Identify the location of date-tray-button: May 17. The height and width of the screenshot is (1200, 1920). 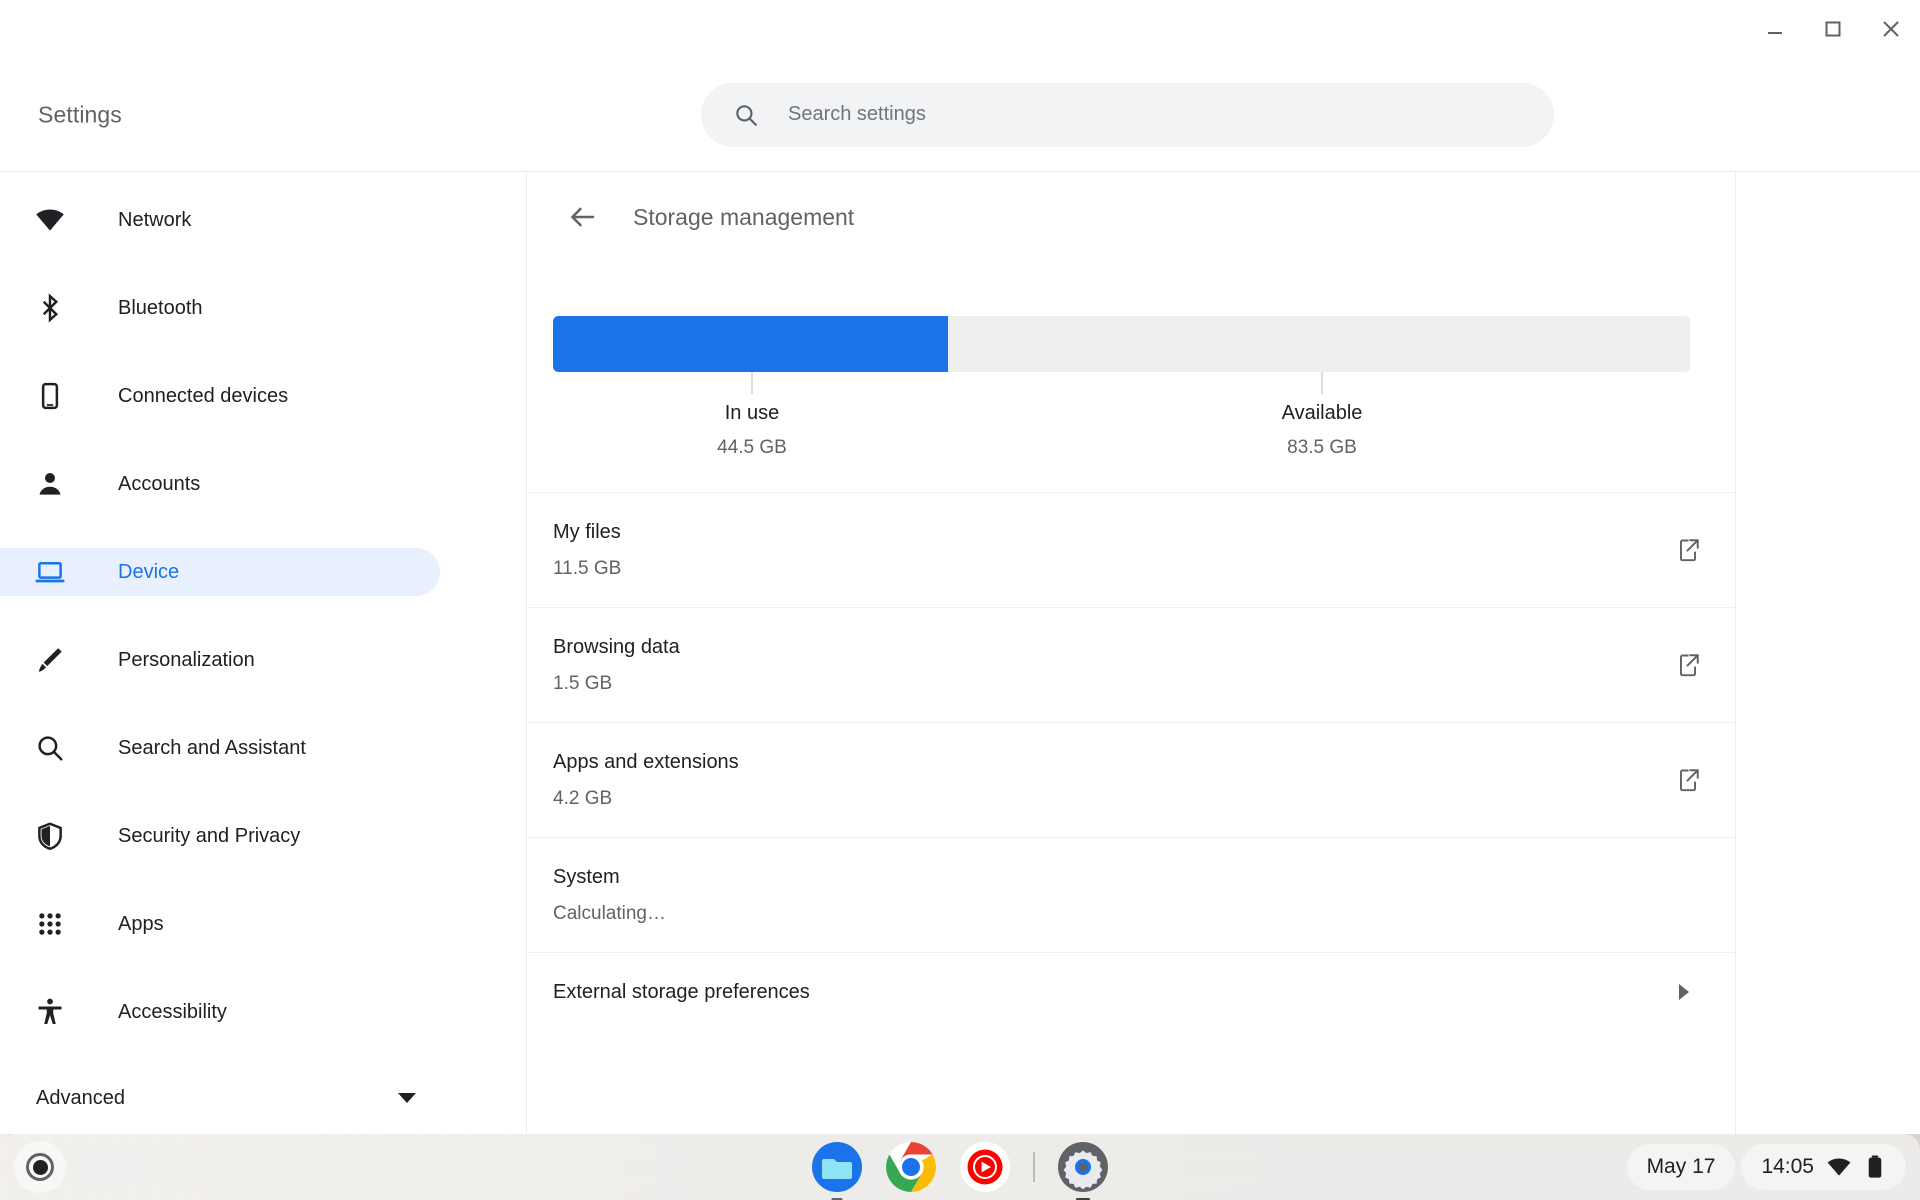
(1681, 1167).